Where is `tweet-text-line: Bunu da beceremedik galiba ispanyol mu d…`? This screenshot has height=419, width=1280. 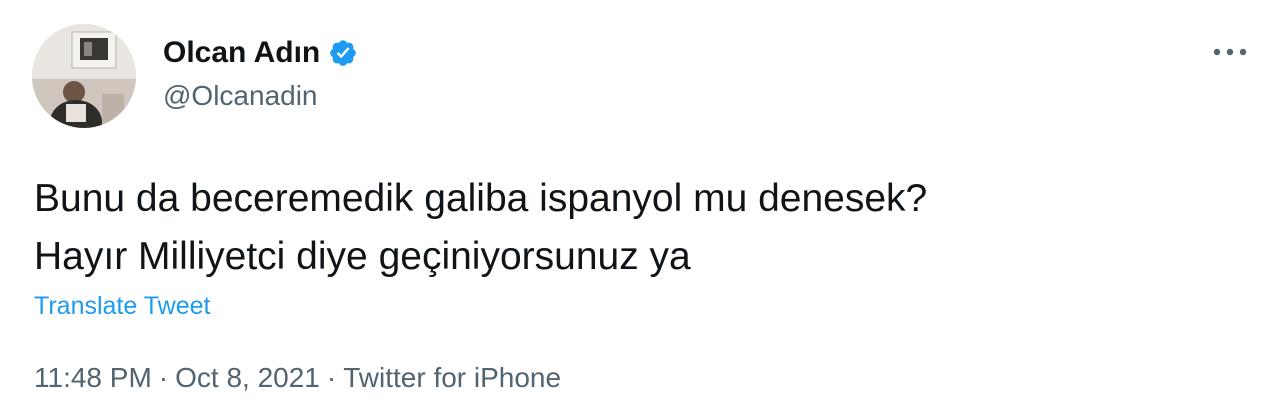
tweet-text-line: Bunu da beceremedik galiba ispanyol mu d… is located at coordinates (481, 198).